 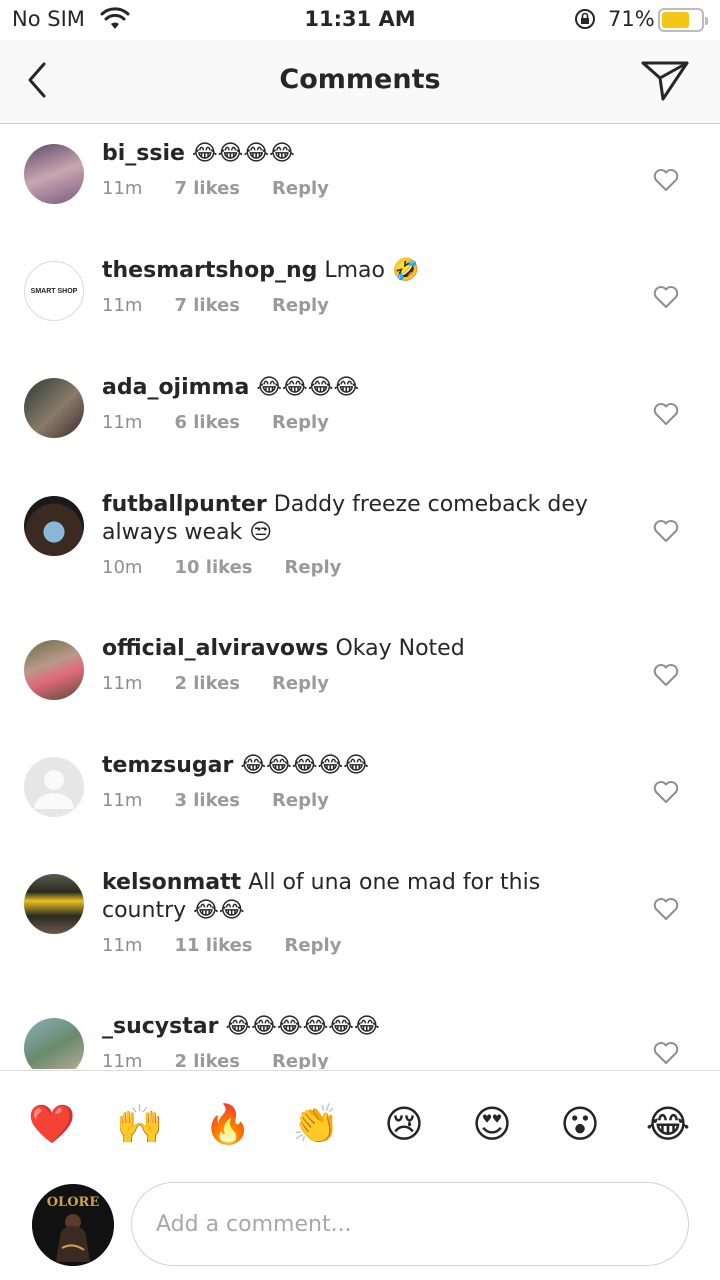 What do you see at coordinates (207, 422) in the screenshot?
I see `comment-likes: 6 likes` at bounding box center [207, 422].